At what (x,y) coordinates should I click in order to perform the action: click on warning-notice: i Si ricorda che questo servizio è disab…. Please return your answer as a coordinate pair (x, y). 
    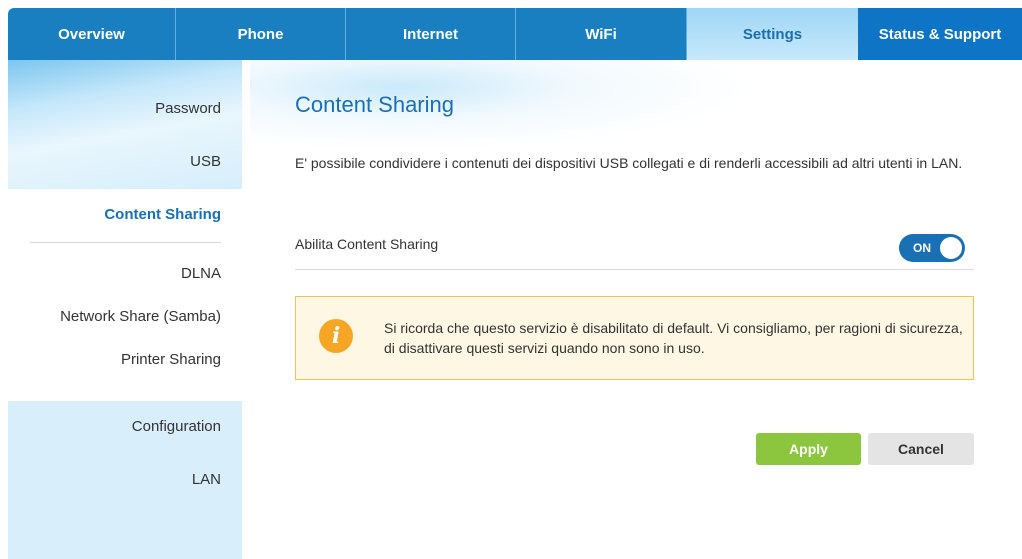
    Looking at the image, I should click on (634, 338).